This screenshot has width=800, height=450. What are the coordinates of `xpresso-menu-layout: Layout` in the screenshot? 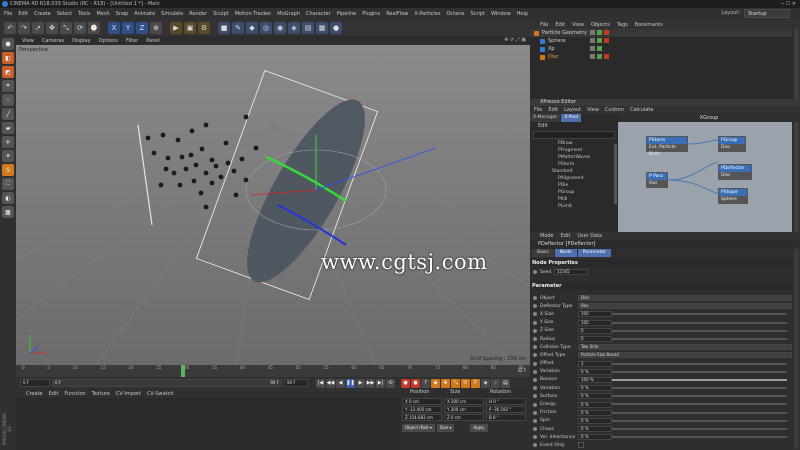 It's located at (572, 110).